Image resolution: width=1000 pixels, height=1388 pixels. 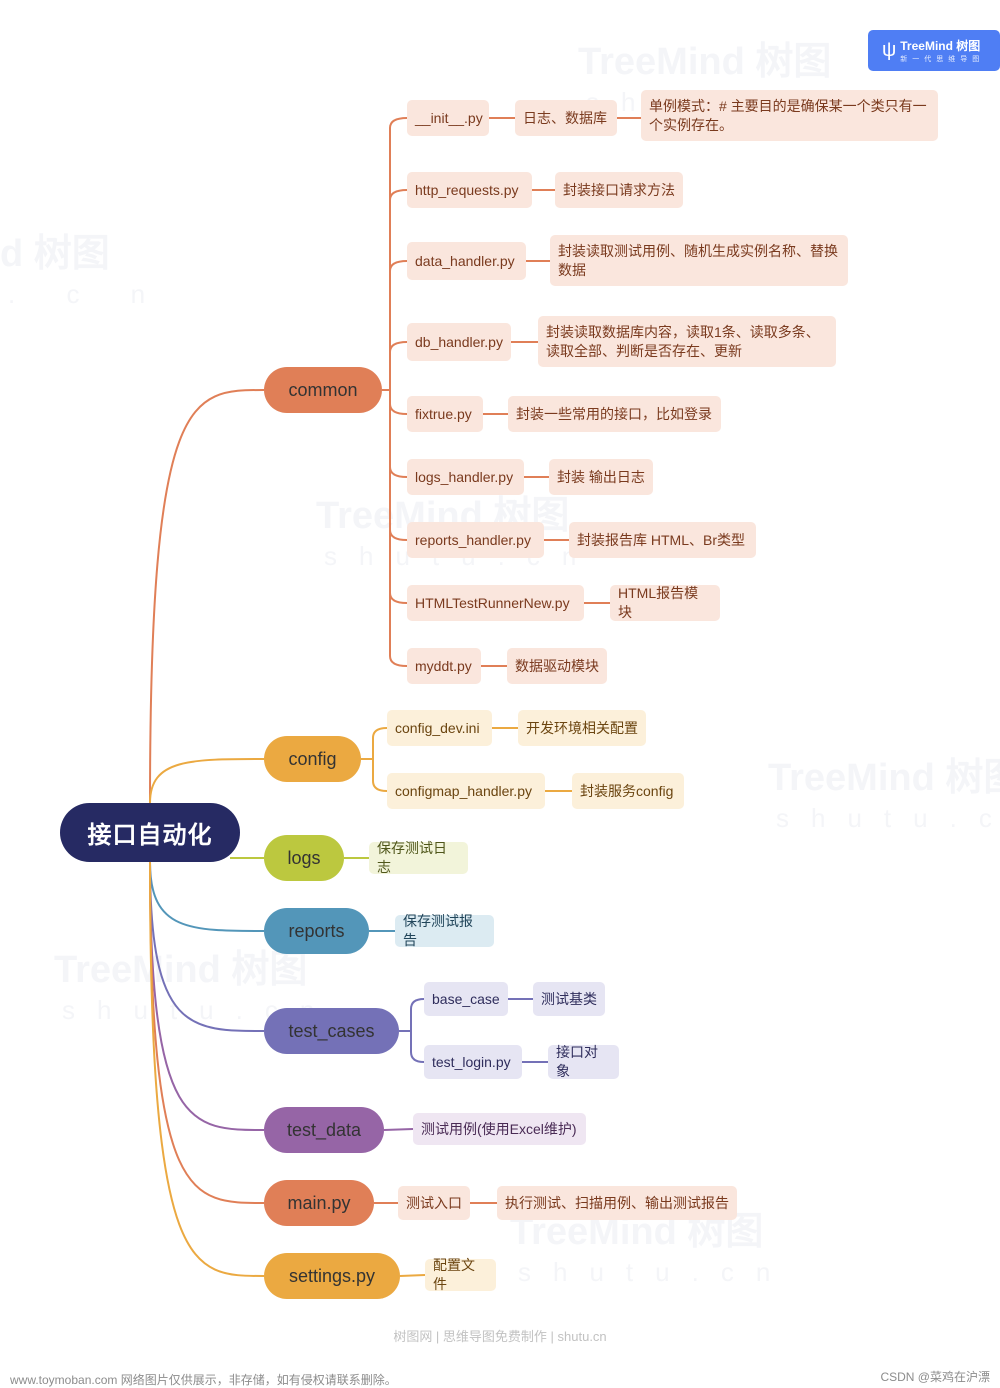 I want to click on child-node: __init__.py, so click(x=448, y=118).